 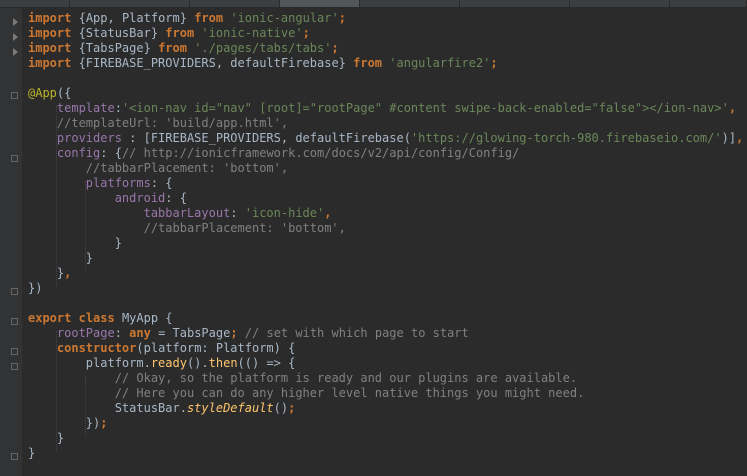 What do you see at coordinates (266, 138) in the screenshot?
I see `code-token: : [FIREBASE_PROVIDERS, defaultFirebase(` at bounding box center [266, 138].